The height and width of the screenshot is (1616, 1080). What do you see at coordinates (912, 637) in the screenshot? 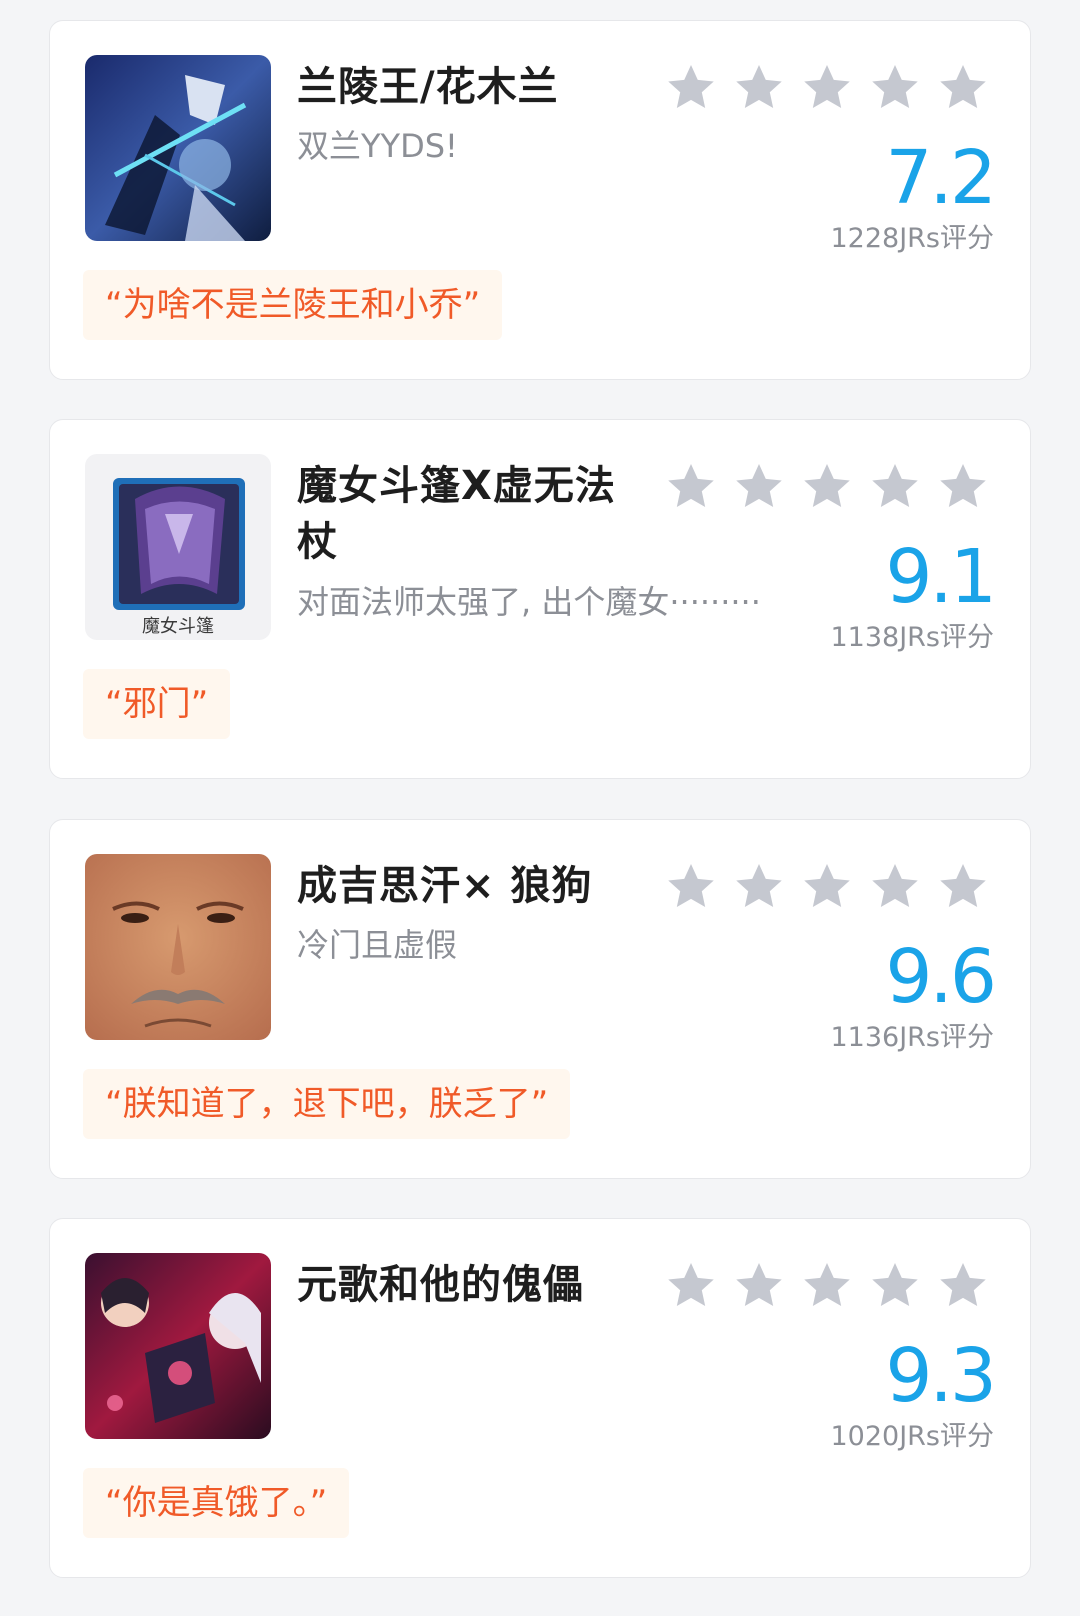
I see `item-vote-count: 1138JRs评分` at bounding box center [912, 637].